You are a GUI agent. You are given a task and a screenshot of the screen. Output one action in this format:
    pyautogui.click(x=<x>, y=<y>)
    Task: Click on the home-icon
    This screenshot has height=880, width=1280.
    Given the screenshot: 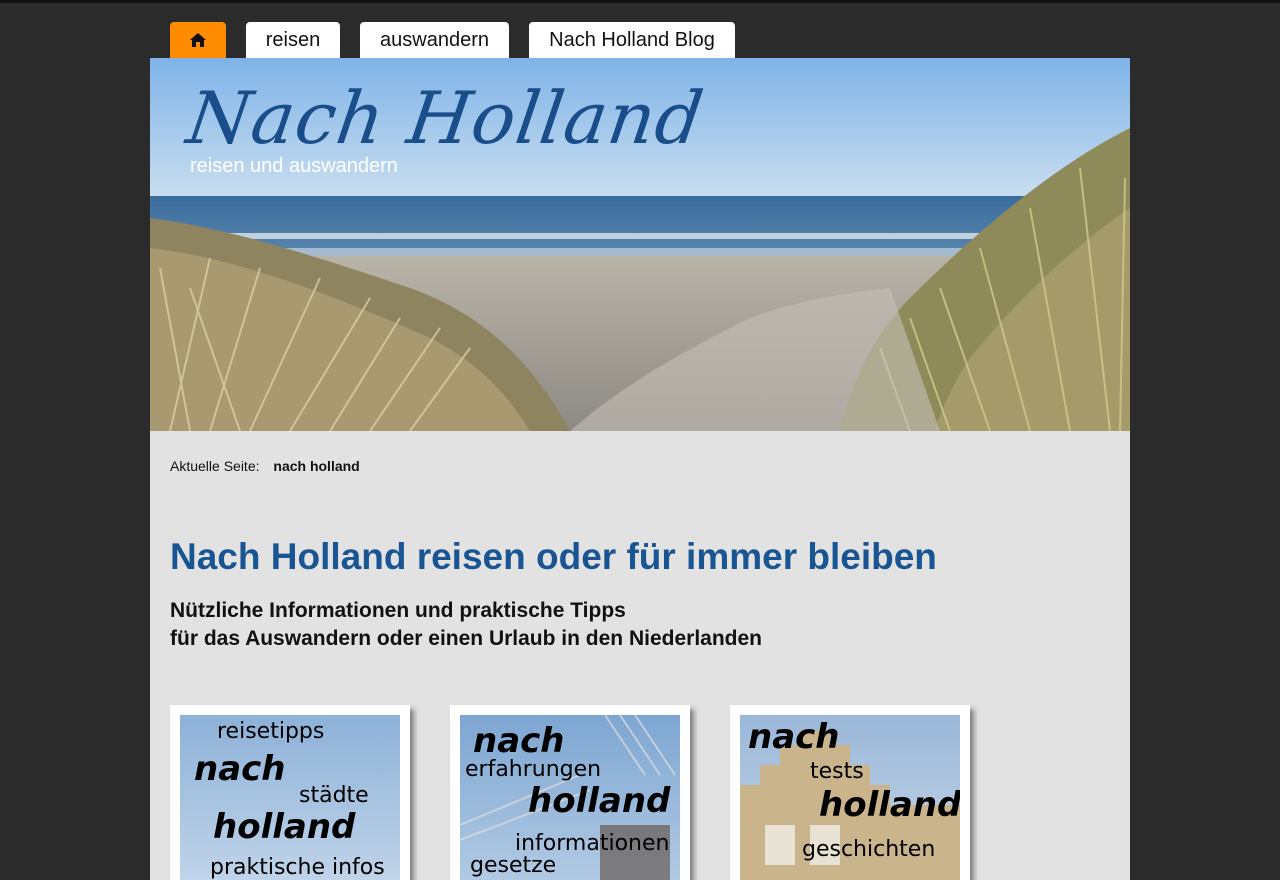 What is the action you would take?
    pyautogui.click(x=198, y=40)
    